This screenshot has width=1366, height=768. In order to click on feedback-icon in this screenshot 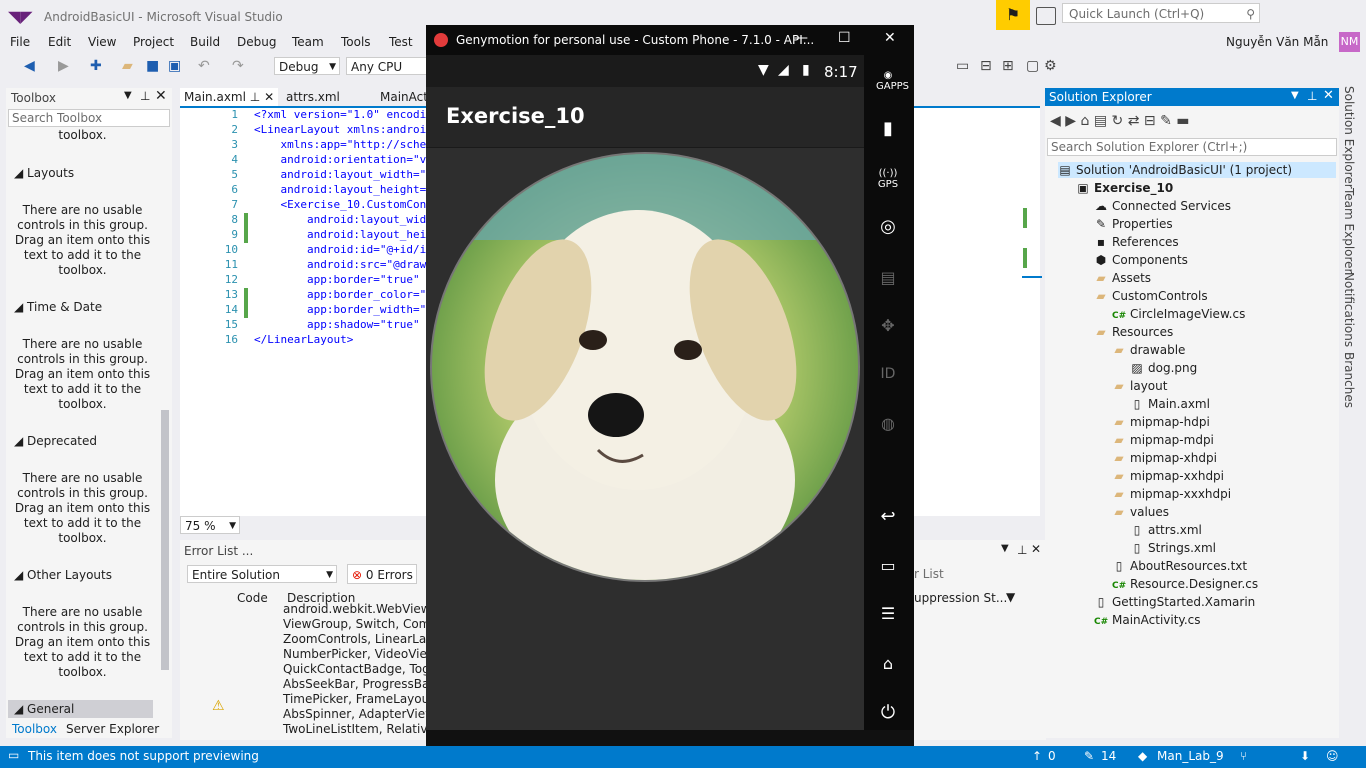, I will do `click(1046, 16)`.